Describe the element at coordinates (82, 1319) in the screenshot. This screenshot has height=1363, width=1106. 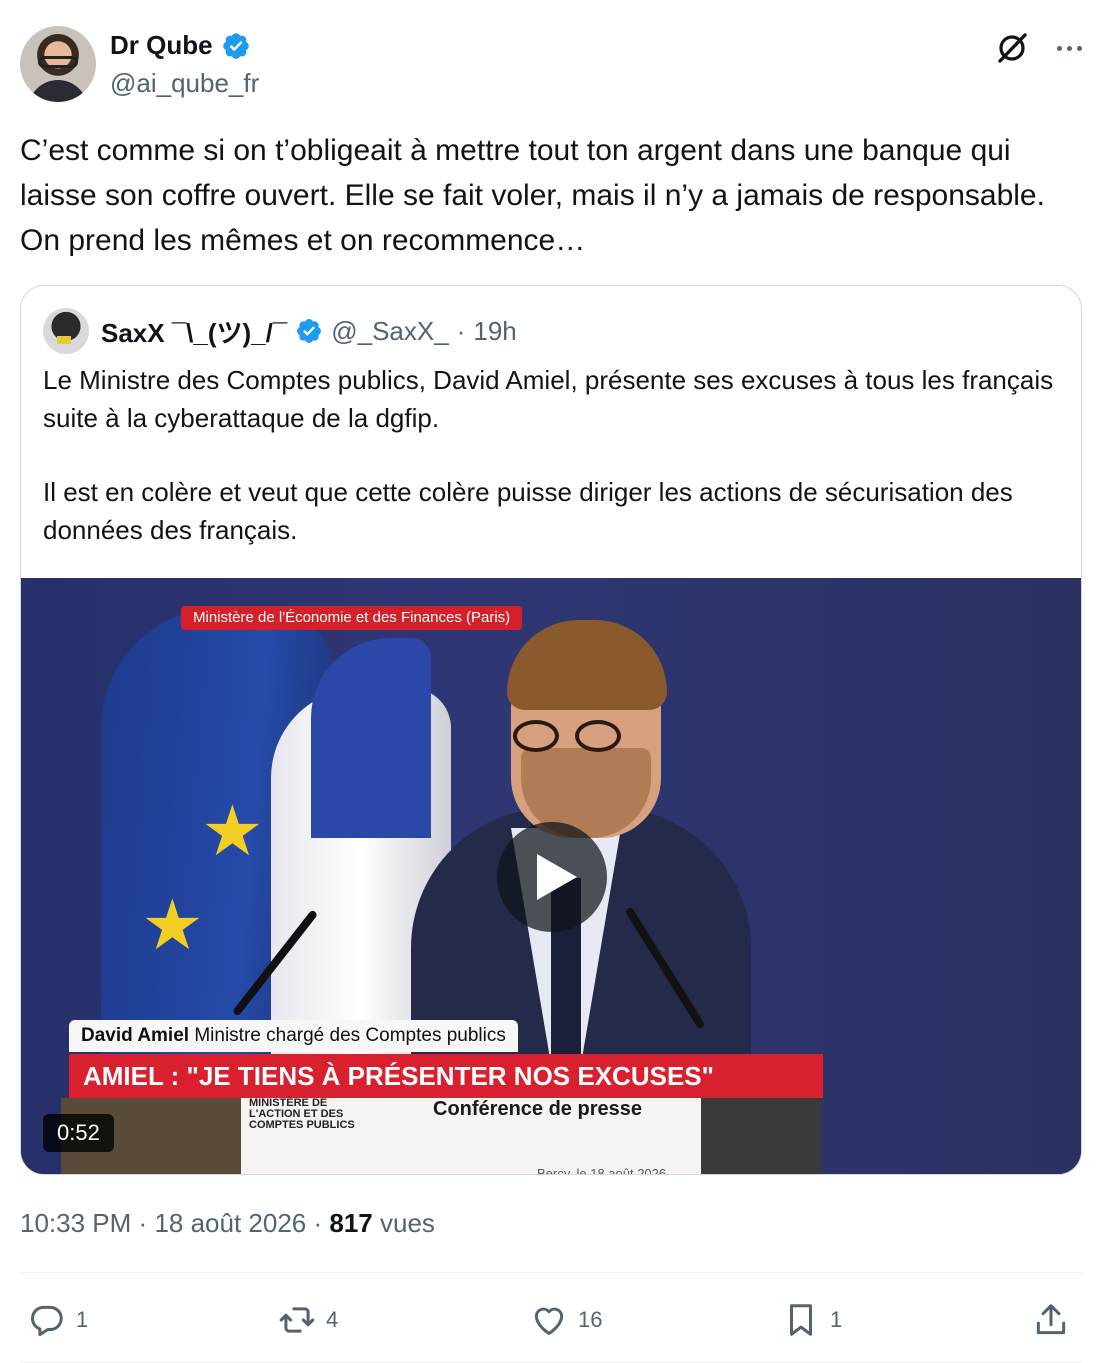
I see `reply-count: 1` at that location.